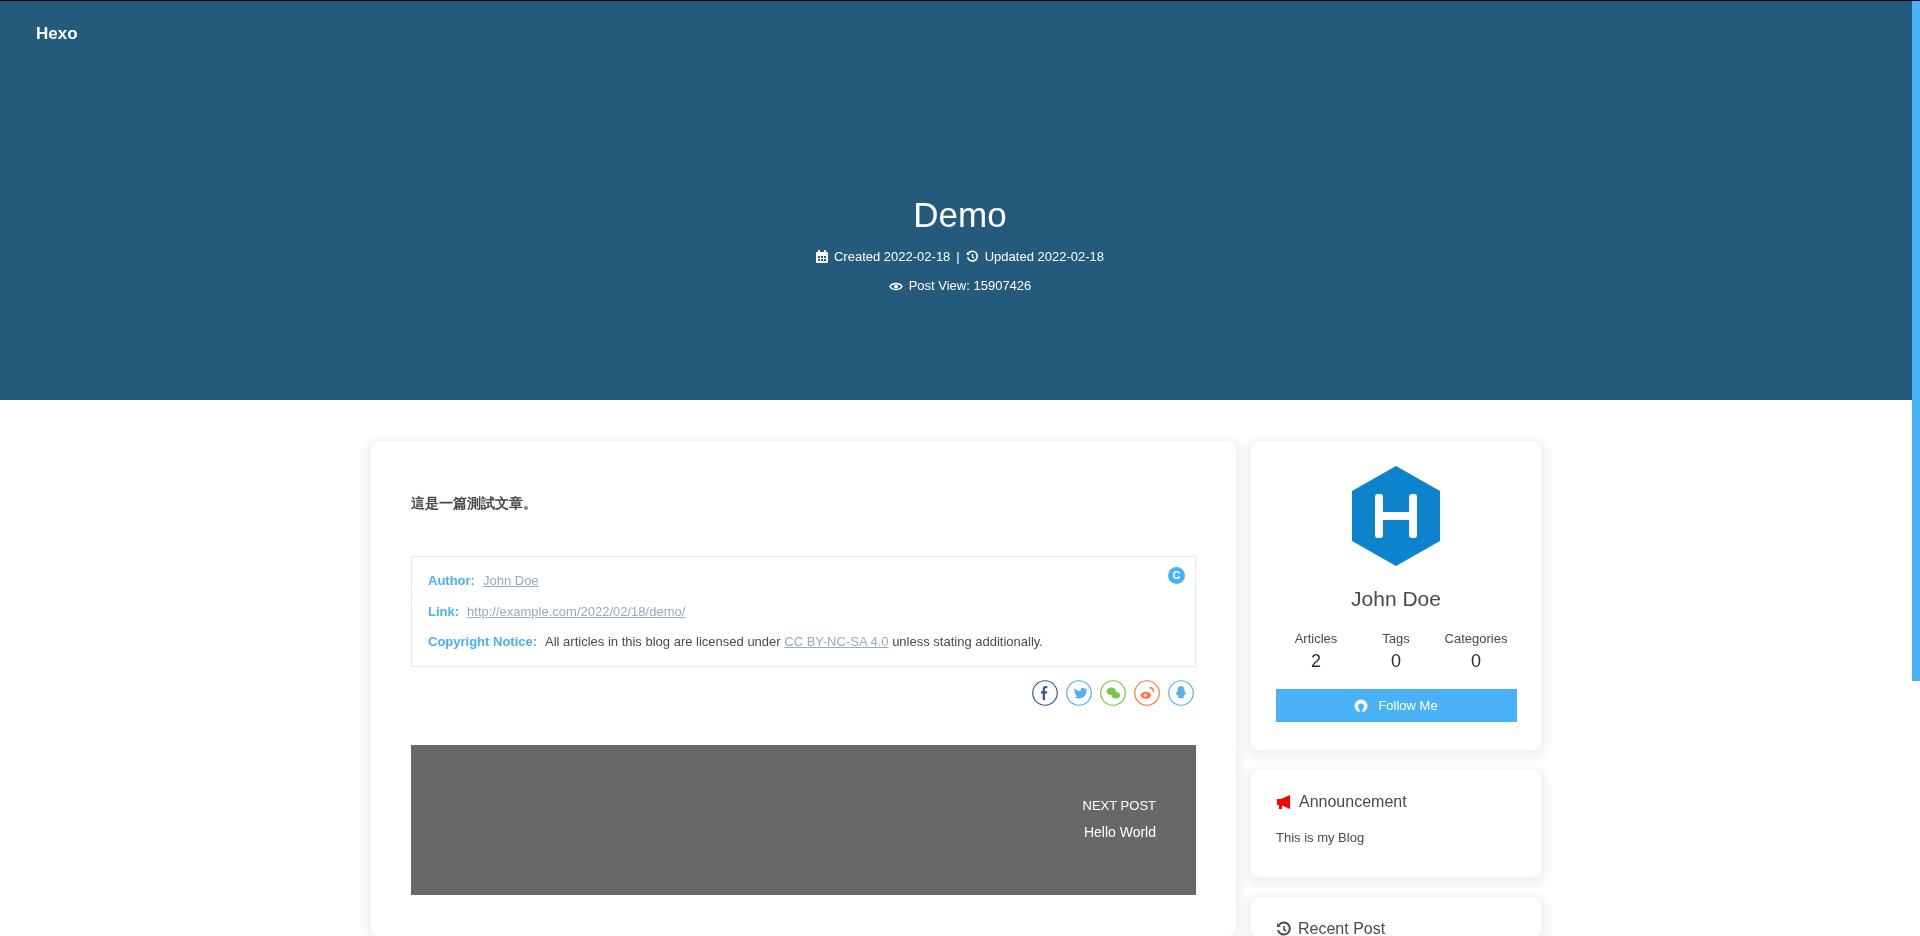  I want to click on stat-label: Articles, so click(1316, 638).